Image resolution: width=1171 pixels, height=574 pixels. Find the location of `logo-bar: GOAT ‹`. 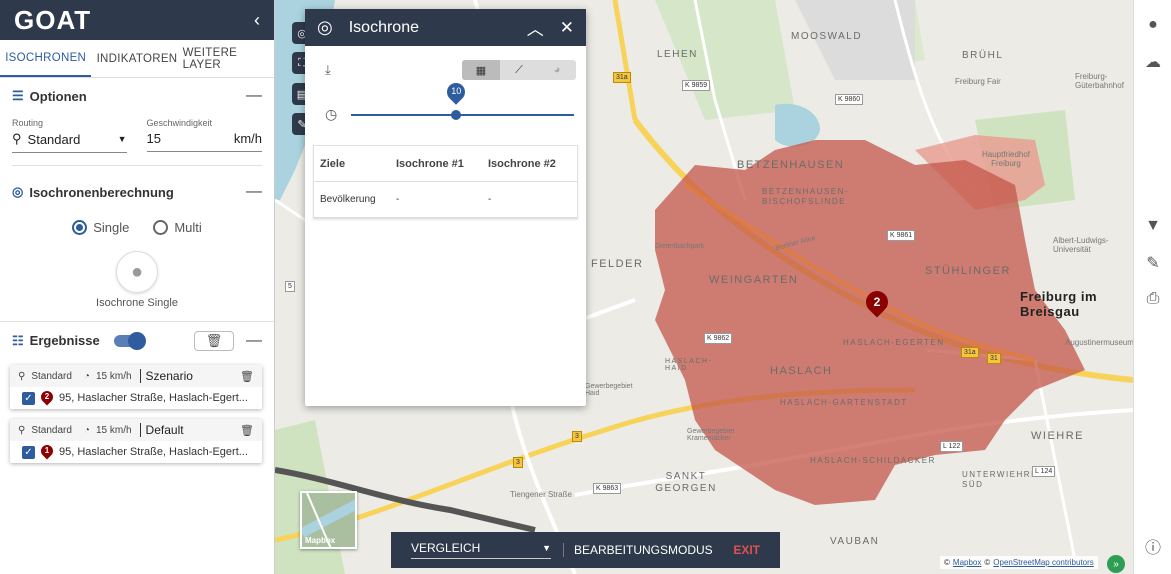

logo-bar: GOAT ‹ is located at coordinates (137, 20).